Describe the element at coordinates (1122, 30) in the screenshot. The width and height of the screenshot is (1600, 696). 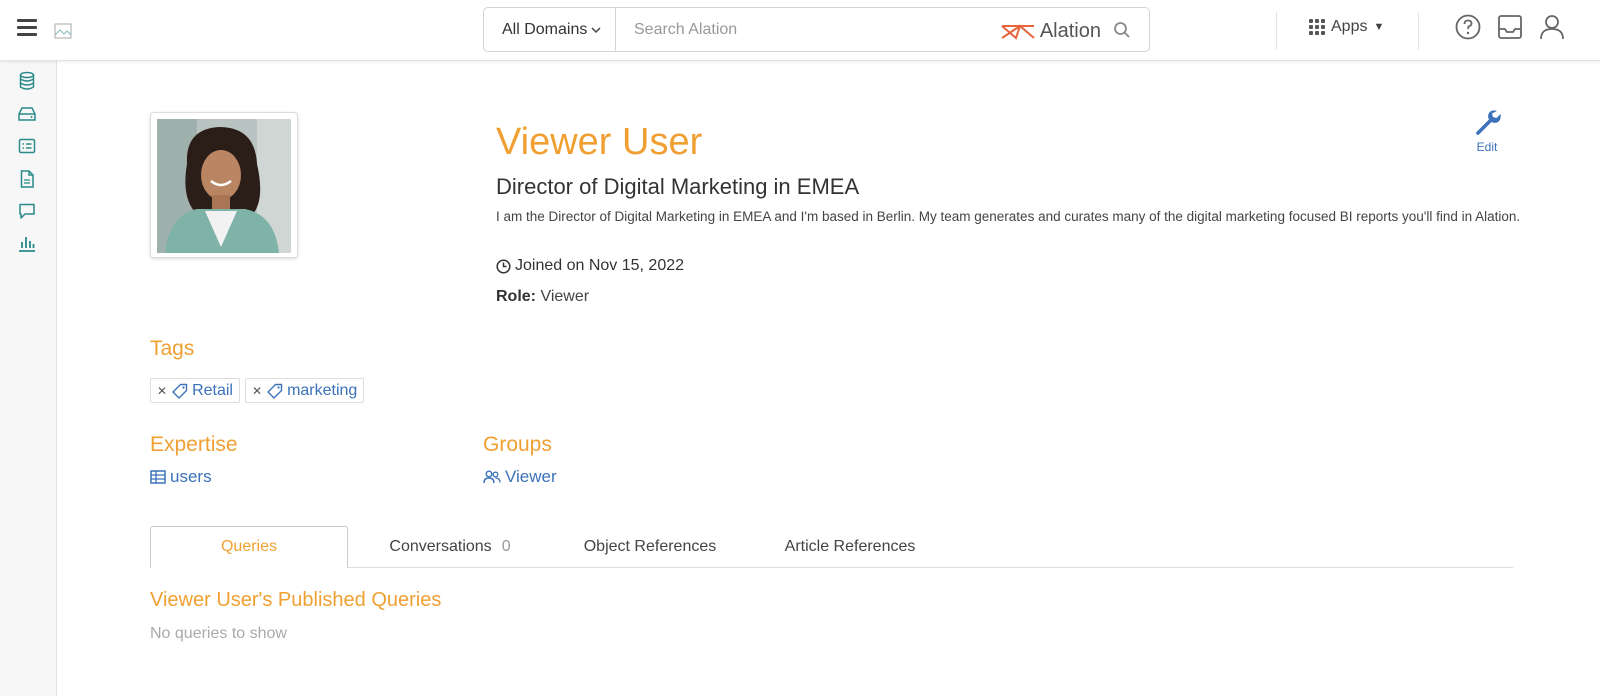
I see `search-icon` at that location.